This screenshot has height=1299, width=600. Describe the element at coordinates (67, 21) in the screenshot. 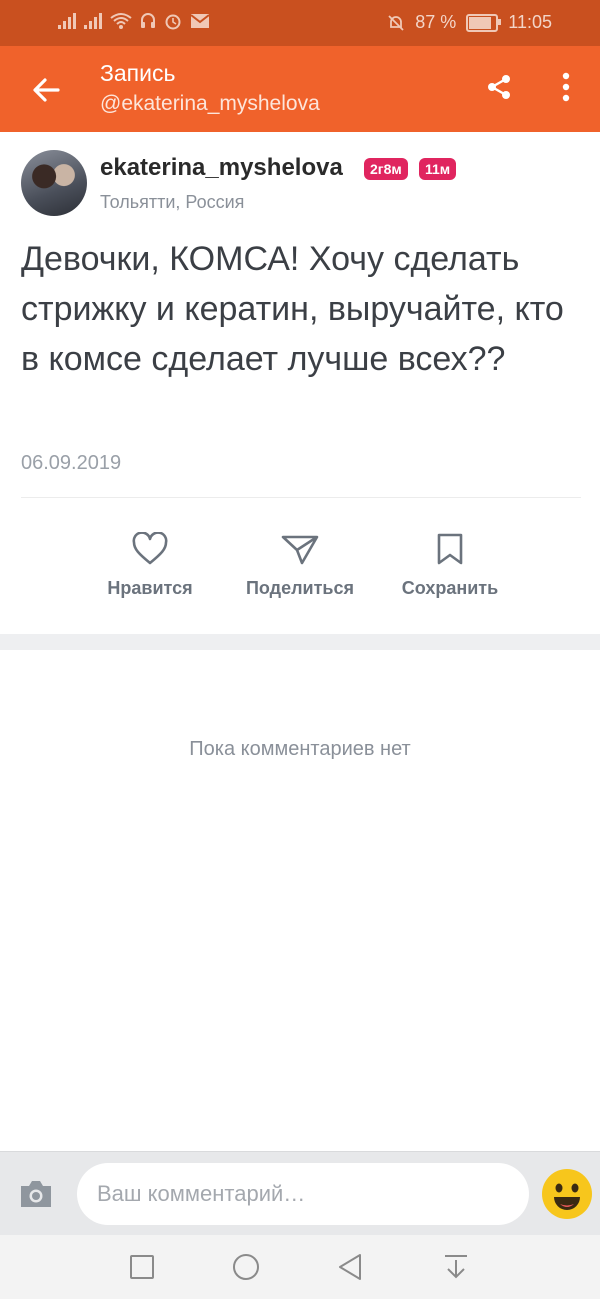

I see `signal-icon` at that location.